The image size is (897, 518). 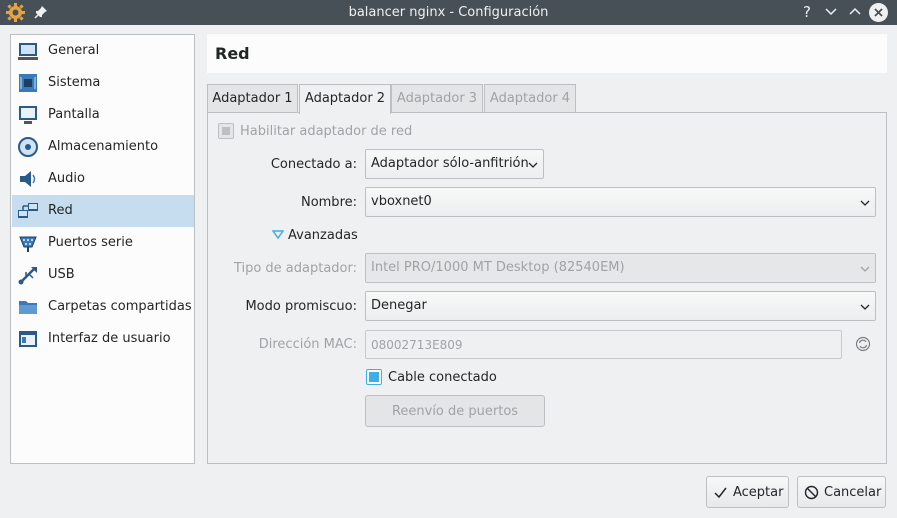 What do you see at coordinates (103, 51) in the screenshot?
I see `sidebar-item-general: General` at bounding box center [103, 51].